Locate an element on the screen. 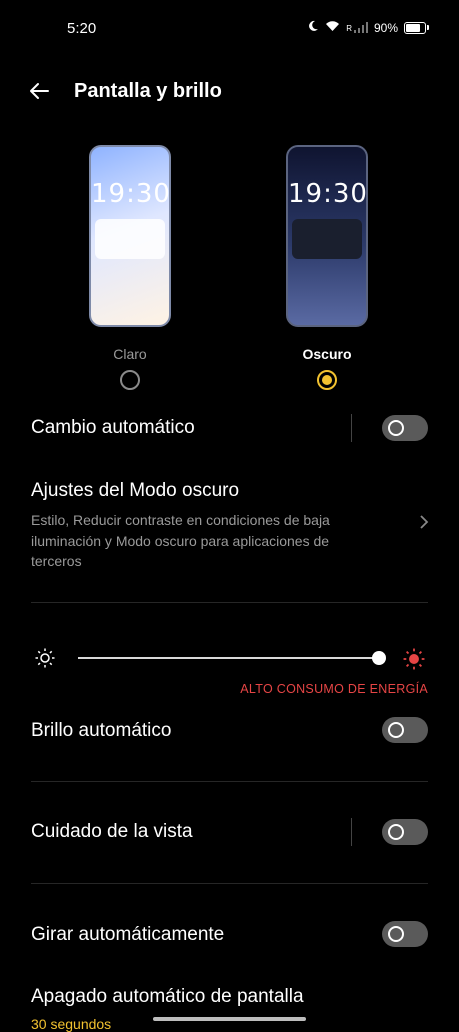  status-icons: R 90% is located at coordinates (368, 27).